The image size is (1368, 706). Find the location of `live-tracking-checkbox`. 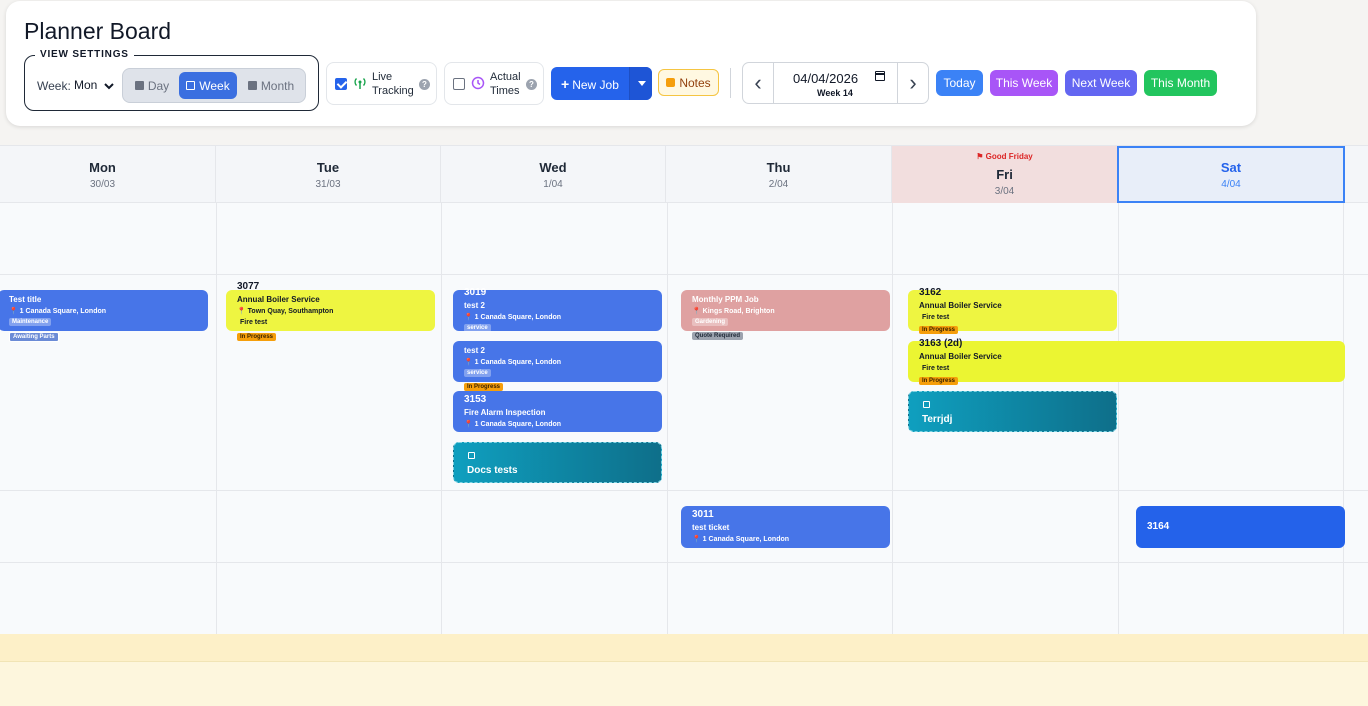

live-tracking-checkbox is located at coordinates (341, 84).